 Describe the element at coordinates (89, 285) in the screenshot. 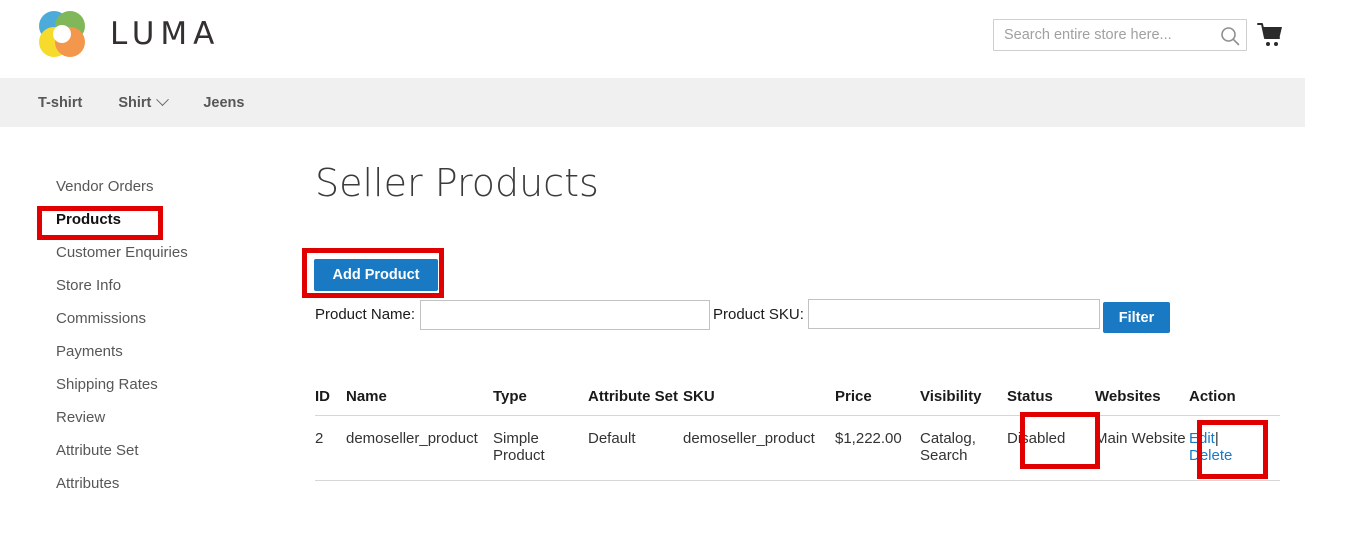

I see `sidebar-item-label: Store Info` at that location.